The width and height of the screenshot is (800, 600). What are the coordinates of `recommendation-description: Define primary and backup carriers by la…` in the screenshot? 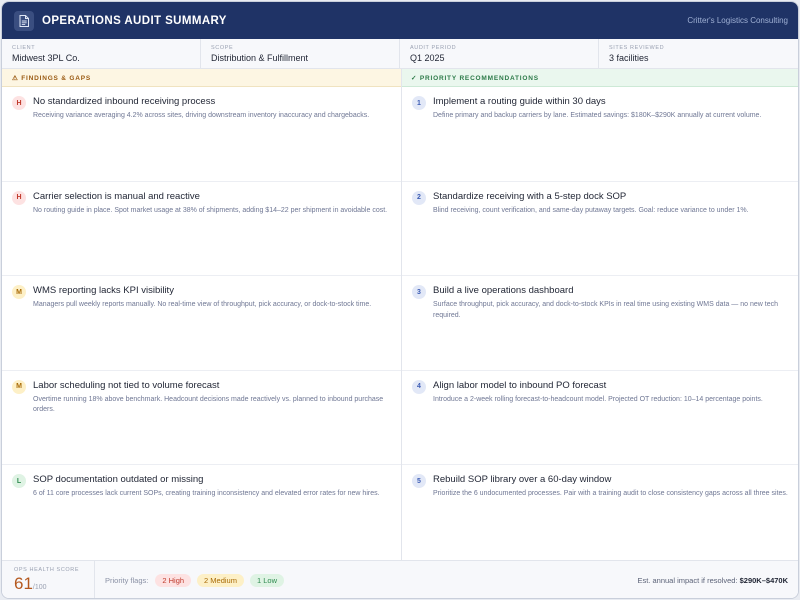 It's located at (597, 115).